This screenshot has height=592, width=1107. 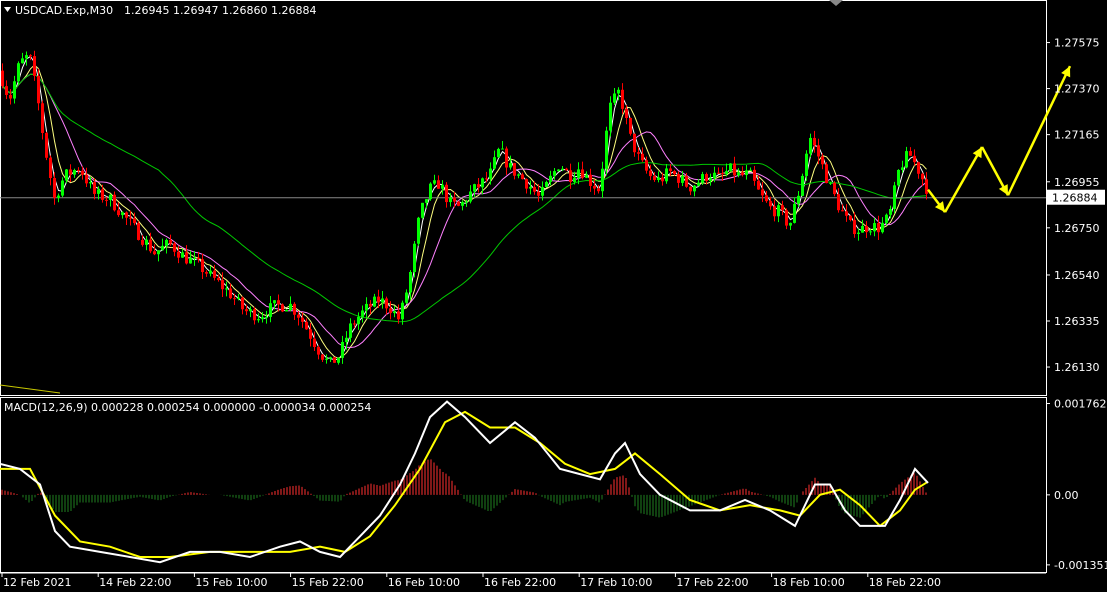 What do you see at coordinates (963, 179) in the screenshot?
I see `forecast-arrow-line` at bounding box center [963, 179].